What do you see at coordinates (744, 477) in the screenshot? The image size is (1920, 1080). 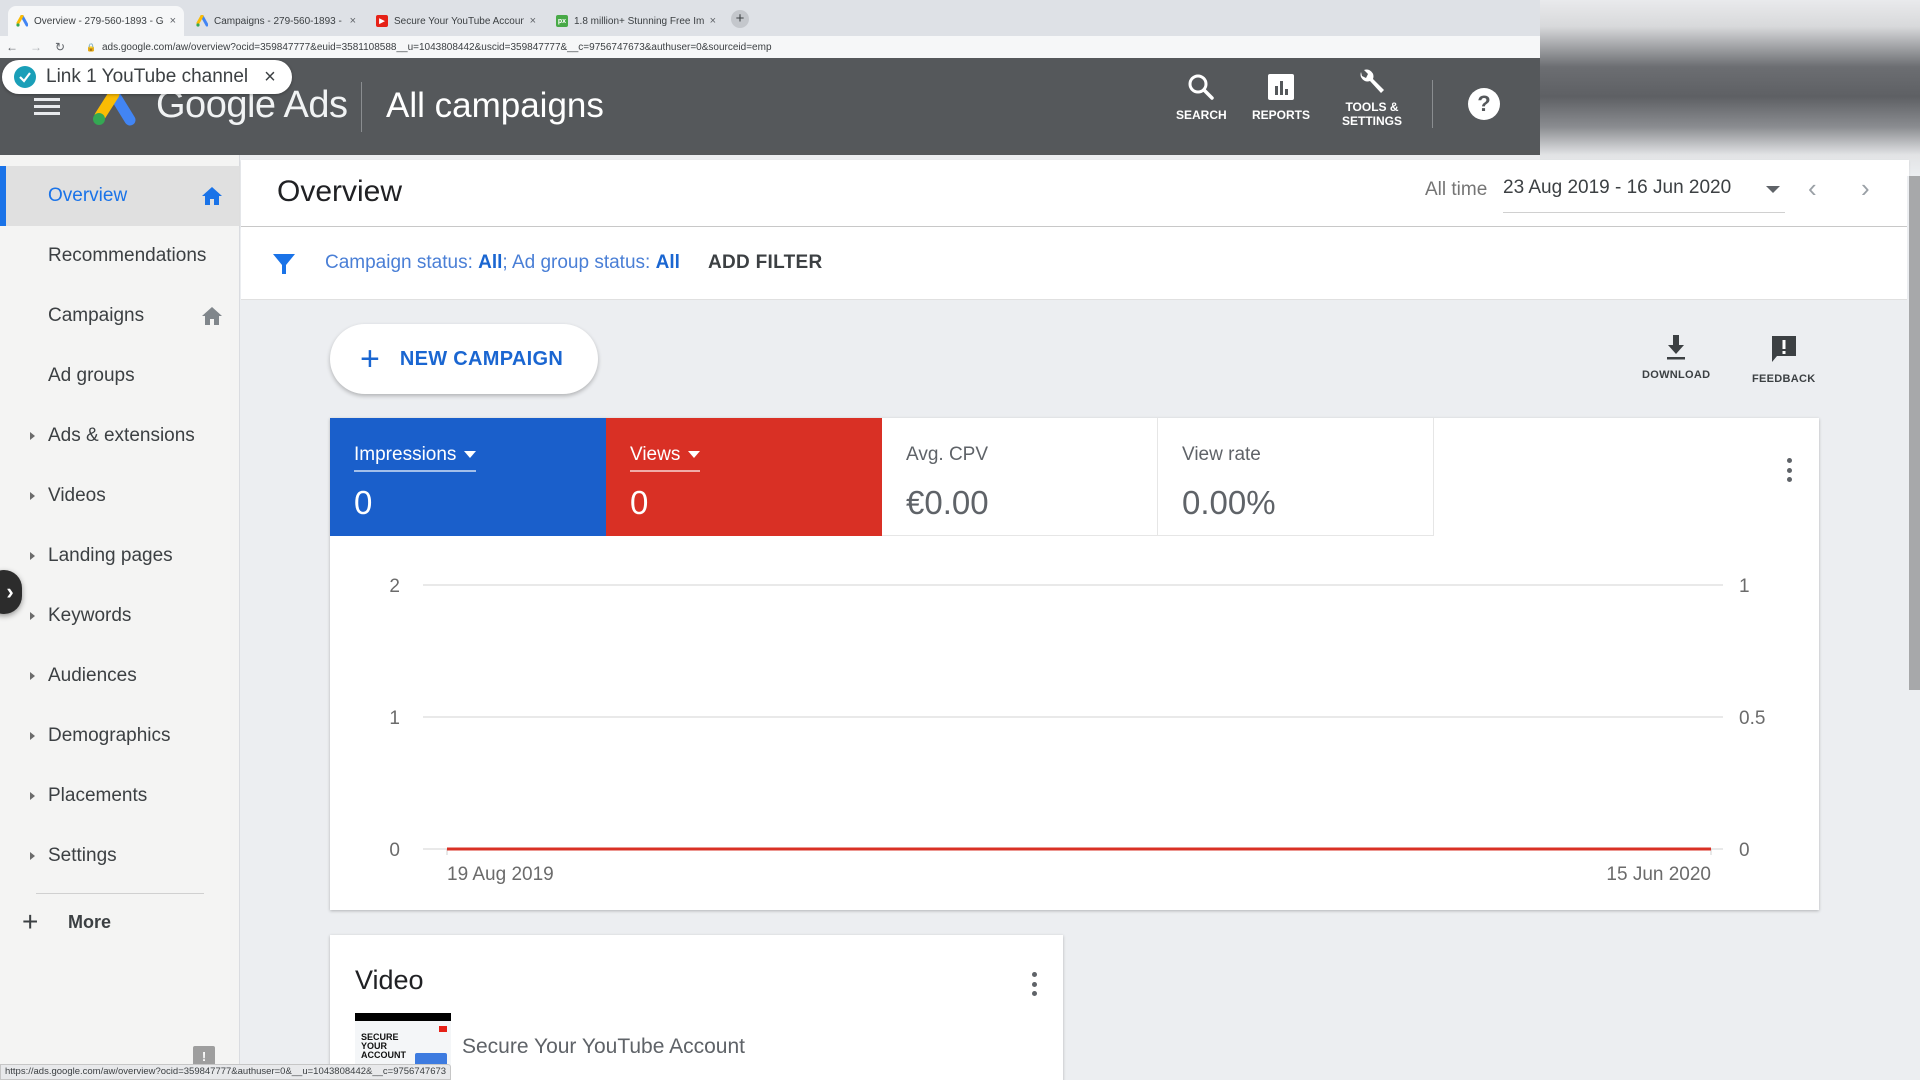 I see `metric-tile-views: Views 0` at bounding box center [744, 477].